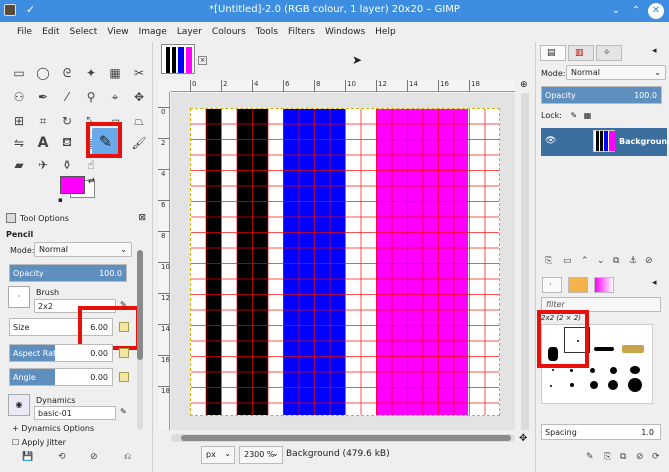 The image size is (669, 472). I want to click on menu-view: View, so click(117, 32).